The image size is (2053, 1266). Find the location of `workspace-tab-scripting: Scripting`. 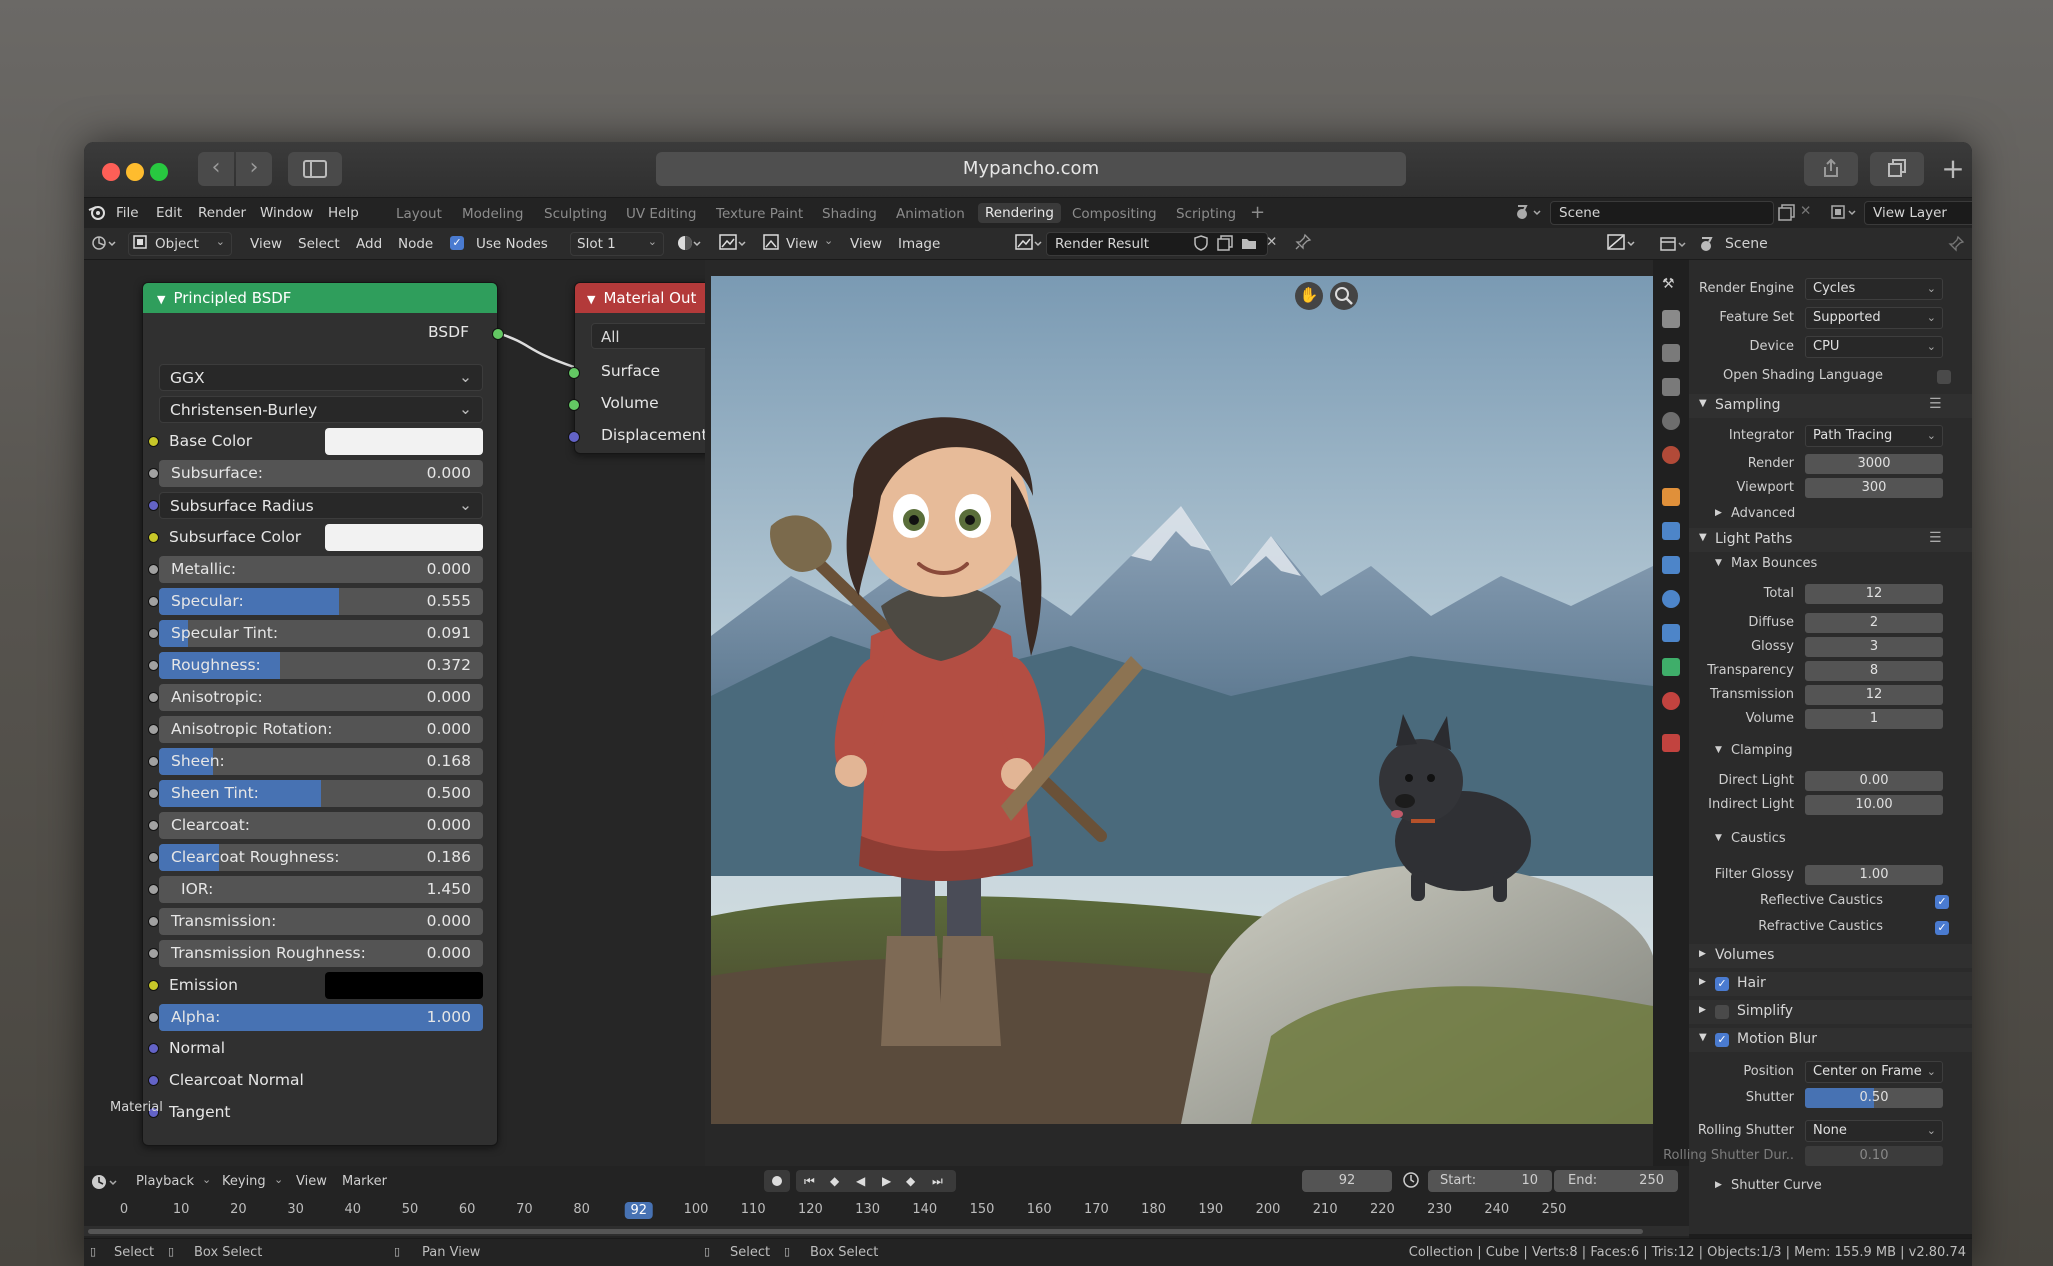

workspace-tab-scripting: Scripting is located at coordinates (1206, 214).